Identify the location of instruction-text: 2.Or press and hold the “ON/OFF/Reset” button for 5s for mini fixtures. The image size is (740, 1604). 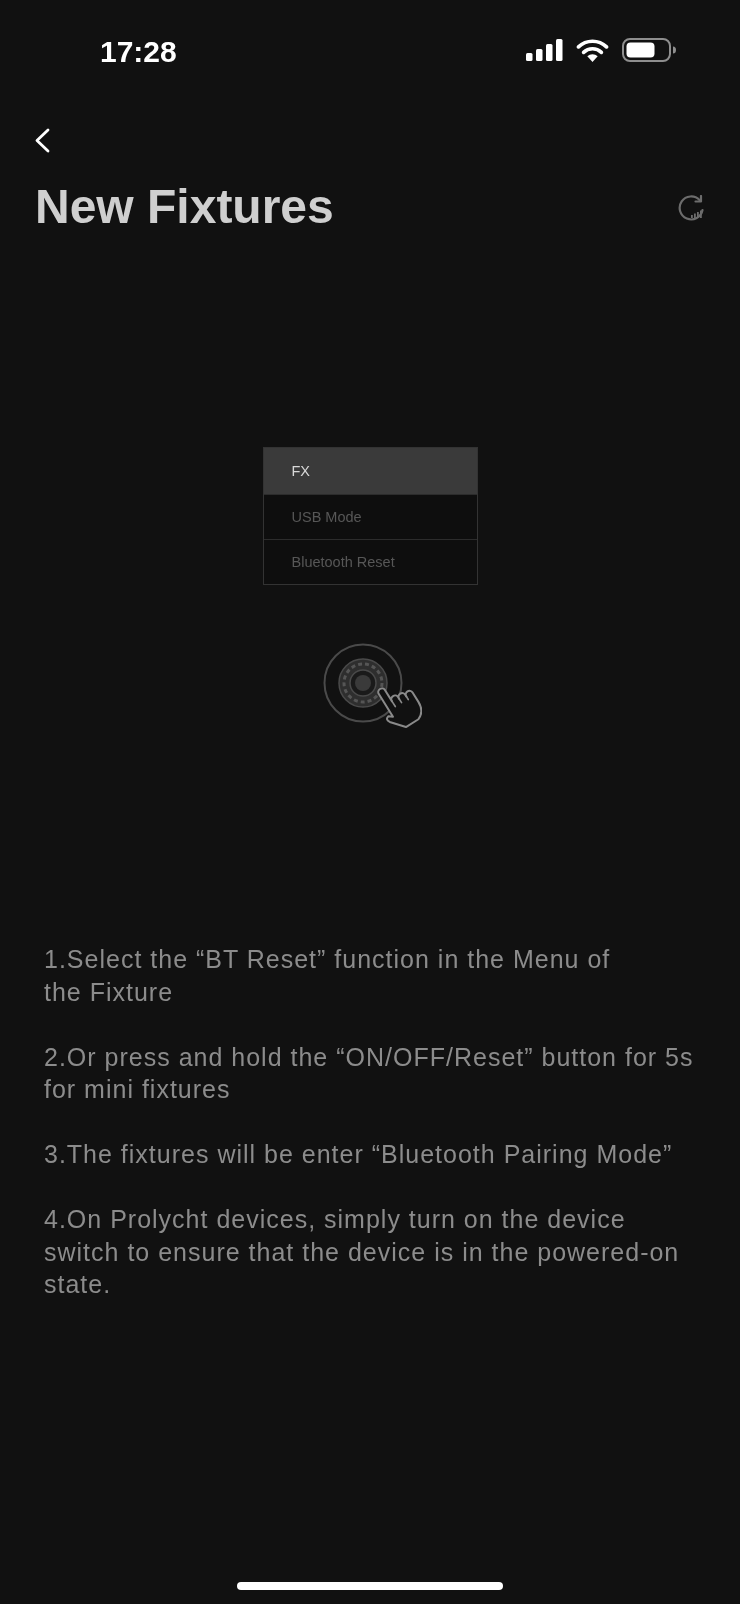
(369, 1073).